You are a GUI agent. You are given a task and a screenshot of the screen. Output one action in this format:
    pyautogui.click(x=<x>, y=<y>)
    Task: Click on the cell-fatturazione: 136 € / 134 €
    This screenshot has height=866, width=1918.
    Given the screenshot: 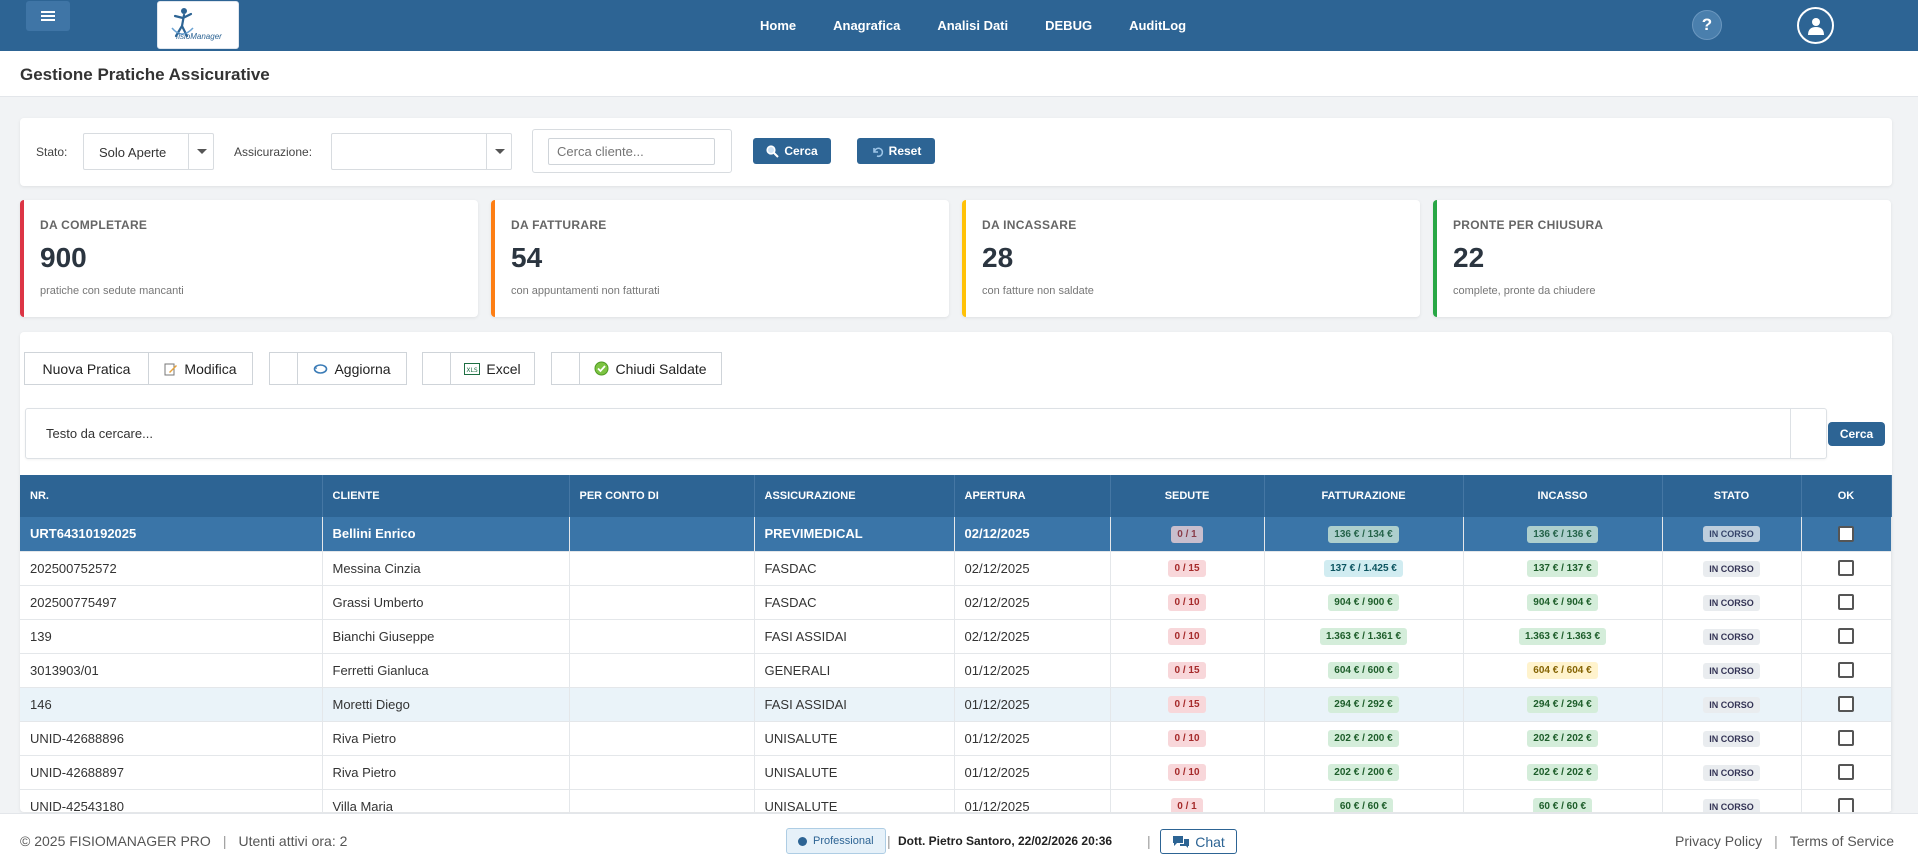 What is the action you would take?
    pyautogui.click(x=1364, y=534)
    